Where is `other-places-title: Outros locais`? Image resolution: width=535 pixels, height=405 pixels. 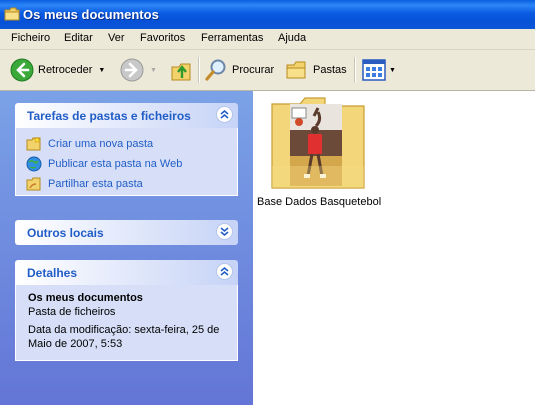 other-places-title: Outros locais is located at coordinates (65, 233).